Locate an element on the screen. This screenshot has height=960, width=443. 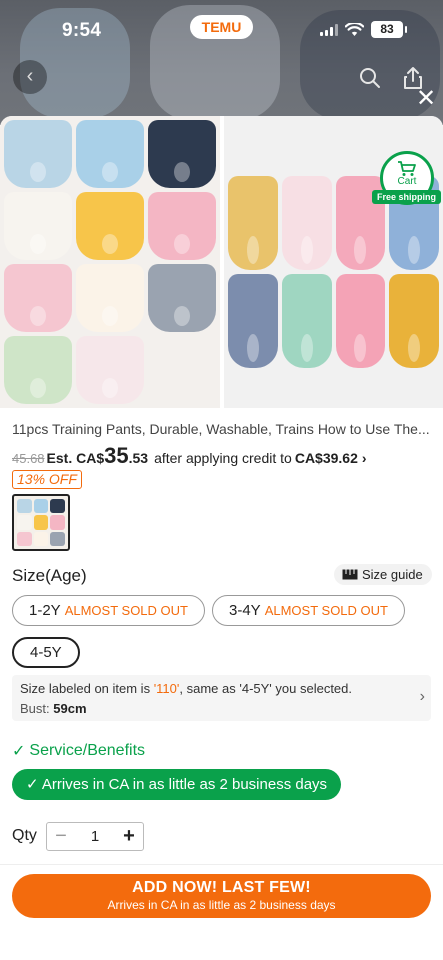
size-option-3-4y: 3-4Y ALMOST SOLD OUT is located at coordinates (308, 610).